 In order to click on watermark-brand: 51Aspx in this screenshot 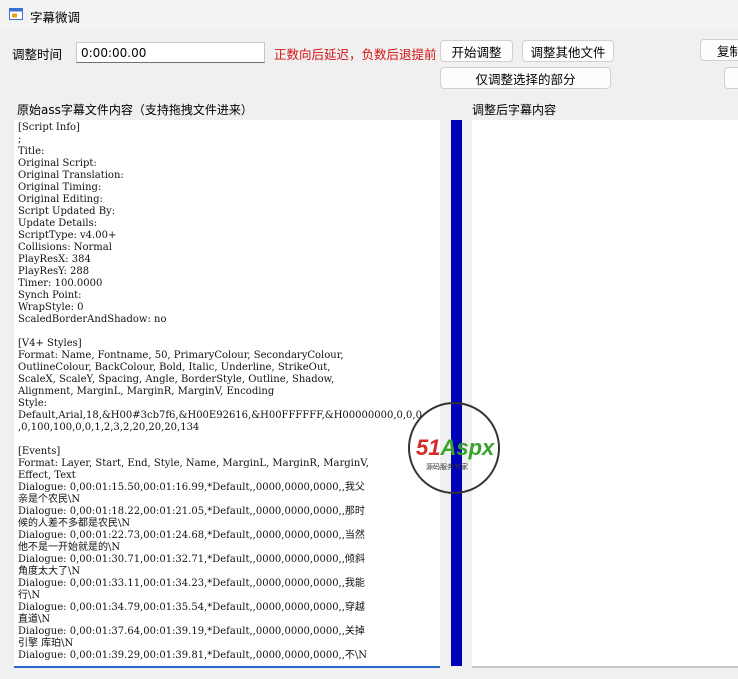, I will do `click(455, 447)`.